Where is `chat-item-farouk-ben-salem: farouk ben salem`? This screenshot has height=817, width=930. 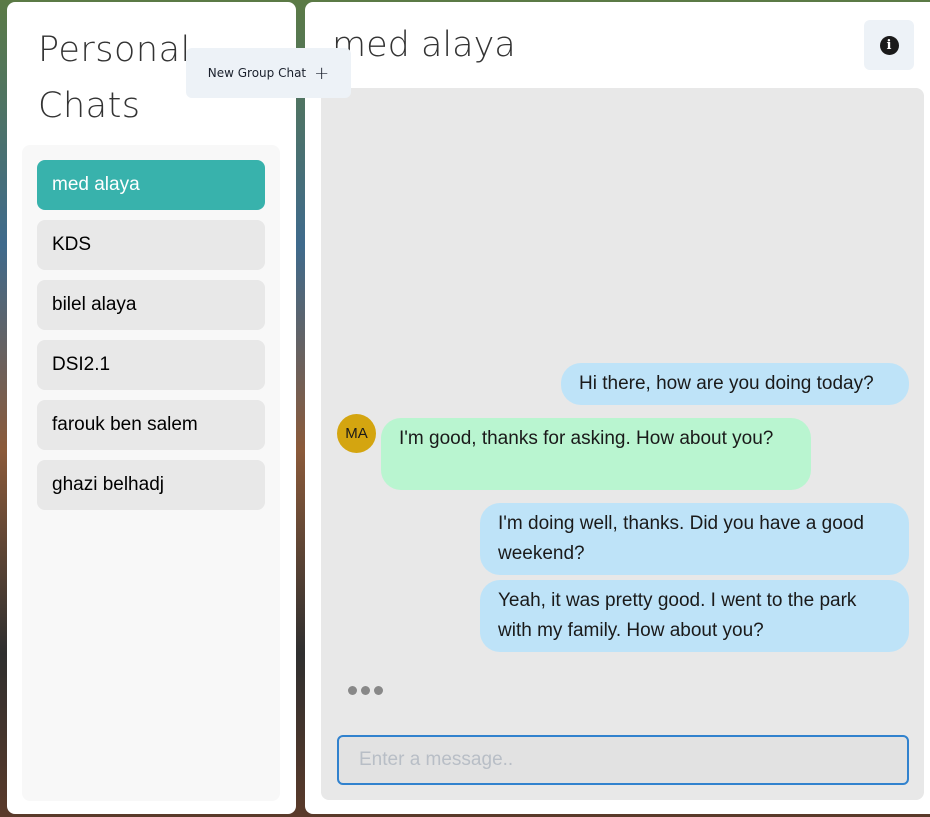 chat-item-farouk-ben-salem: farouk ben salem is located at coordinates (151, 425).